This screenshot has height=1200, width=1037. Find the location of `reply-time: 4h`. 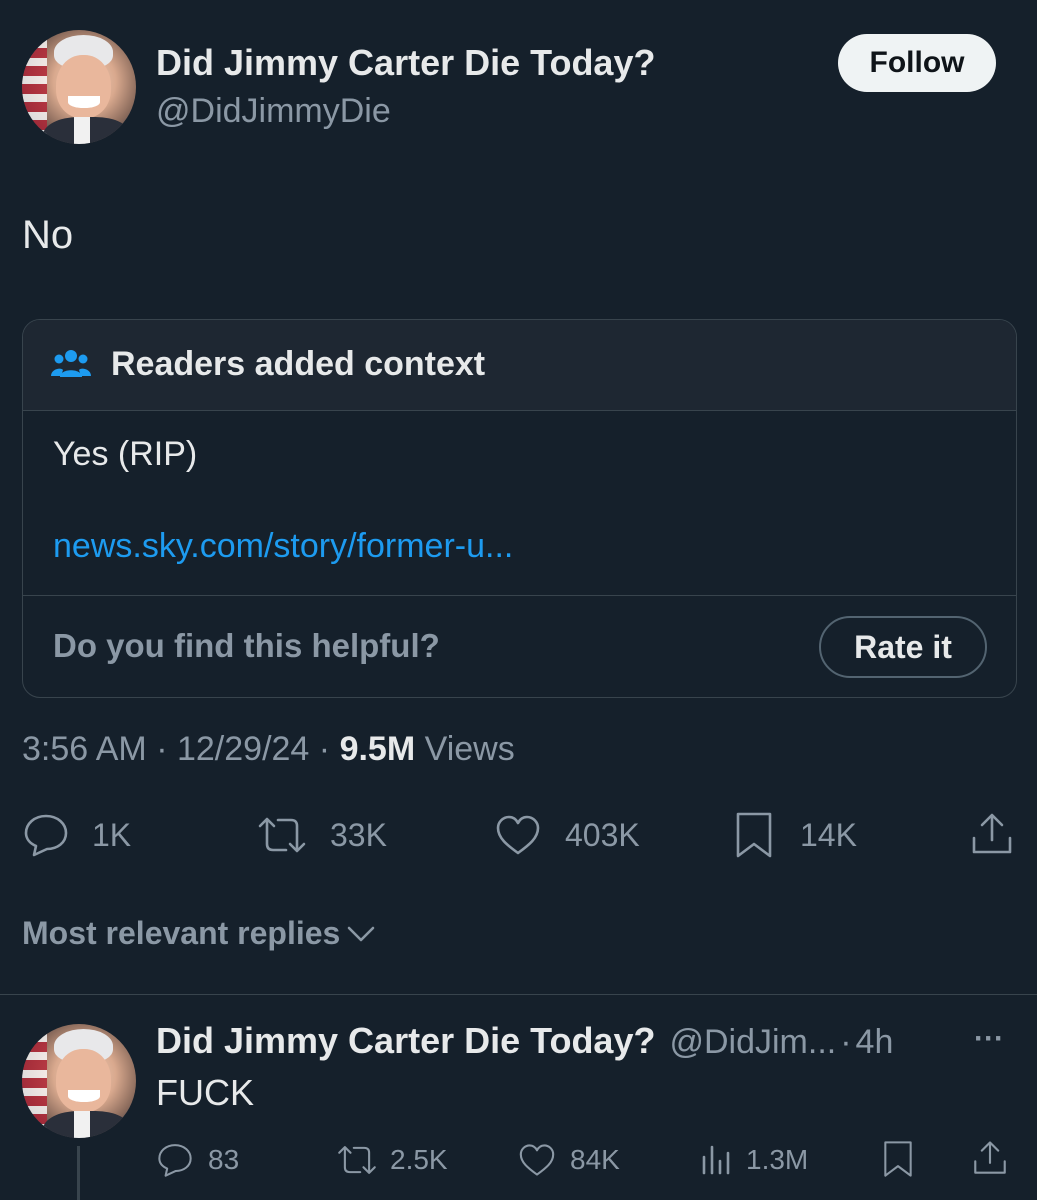

reply-time: 4h is located at coordinates (875, 1042).